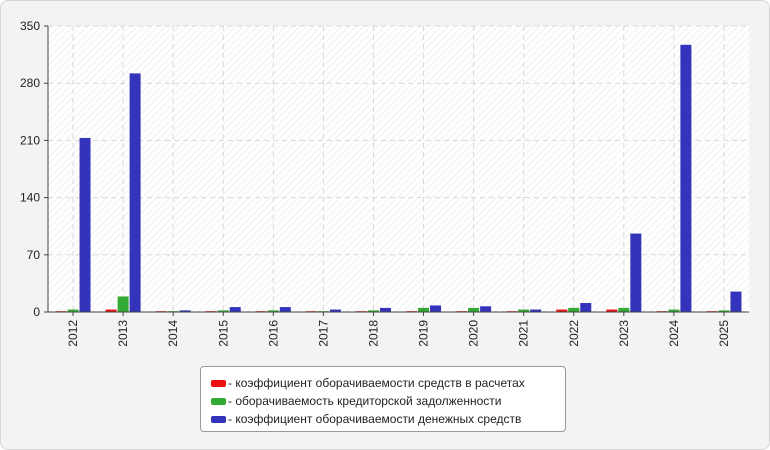 The image size is (770, 450). I want to click on x-tick-label: 2015, so click(223, 333).